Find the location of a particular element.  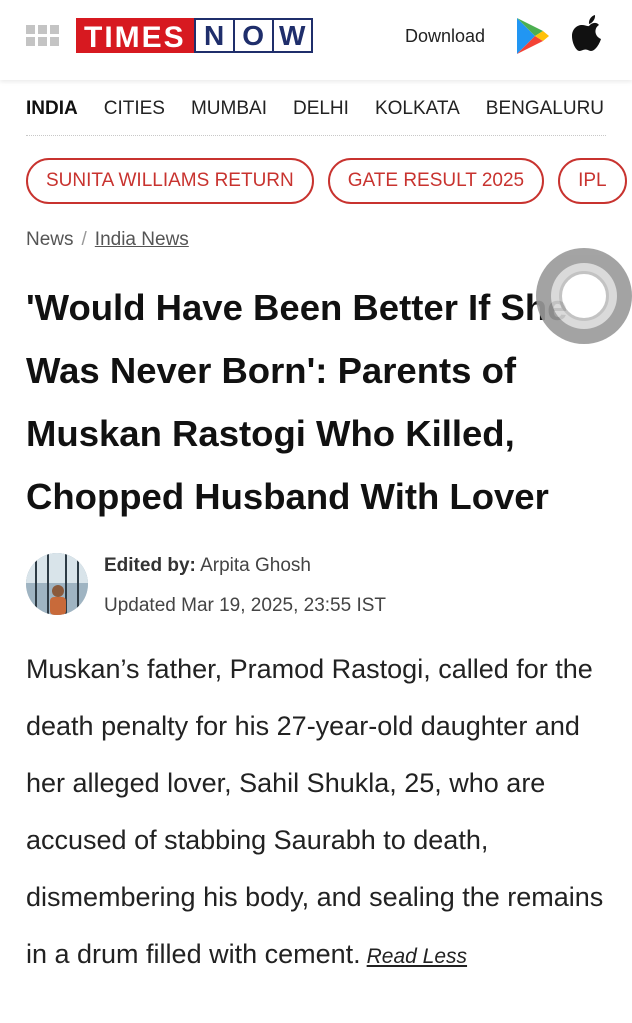

updated-timestamp: Updated Mar 19, 2025, 23:55 IST is located at coordinates (245, 605).